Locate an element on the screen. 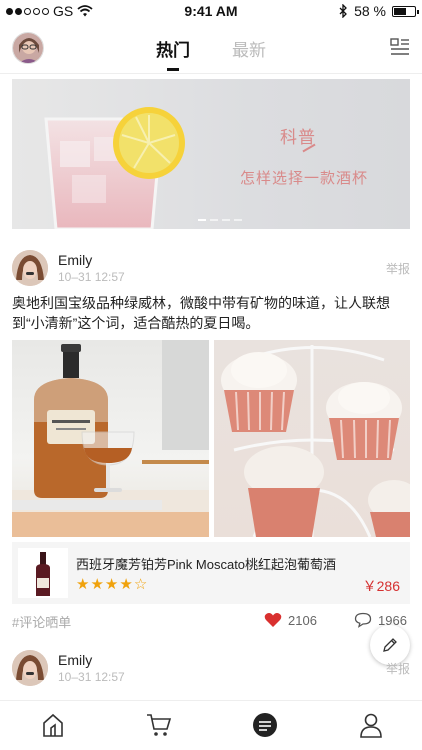 The image size is (422, 750). wine-bottle-image is located at coordinates (43, 573).